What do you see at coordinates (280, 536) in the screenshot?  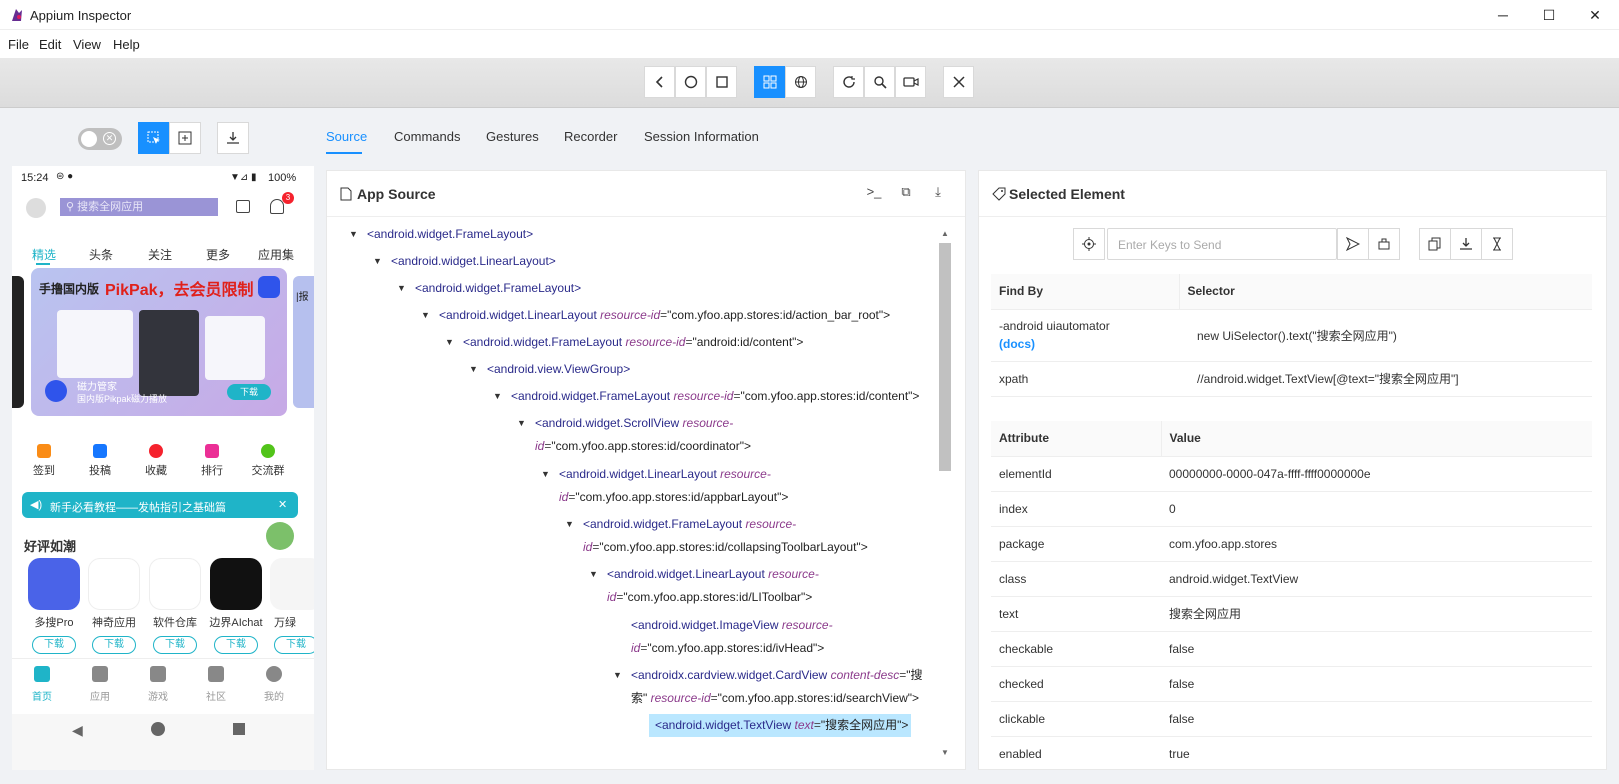 I see `floating-action-icon` at bounding box center [280, 536].